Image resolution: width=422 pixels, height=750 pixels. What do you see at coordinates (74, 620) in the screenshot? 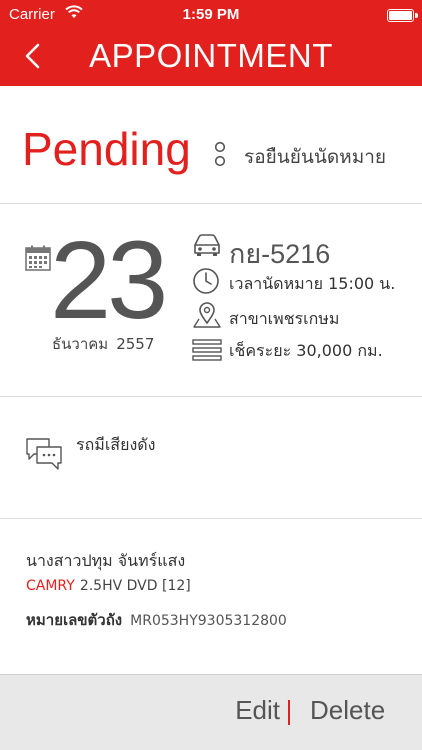
I see `chassis-label: หมายเลขตัวถัง` at bounding box center [74, 620].